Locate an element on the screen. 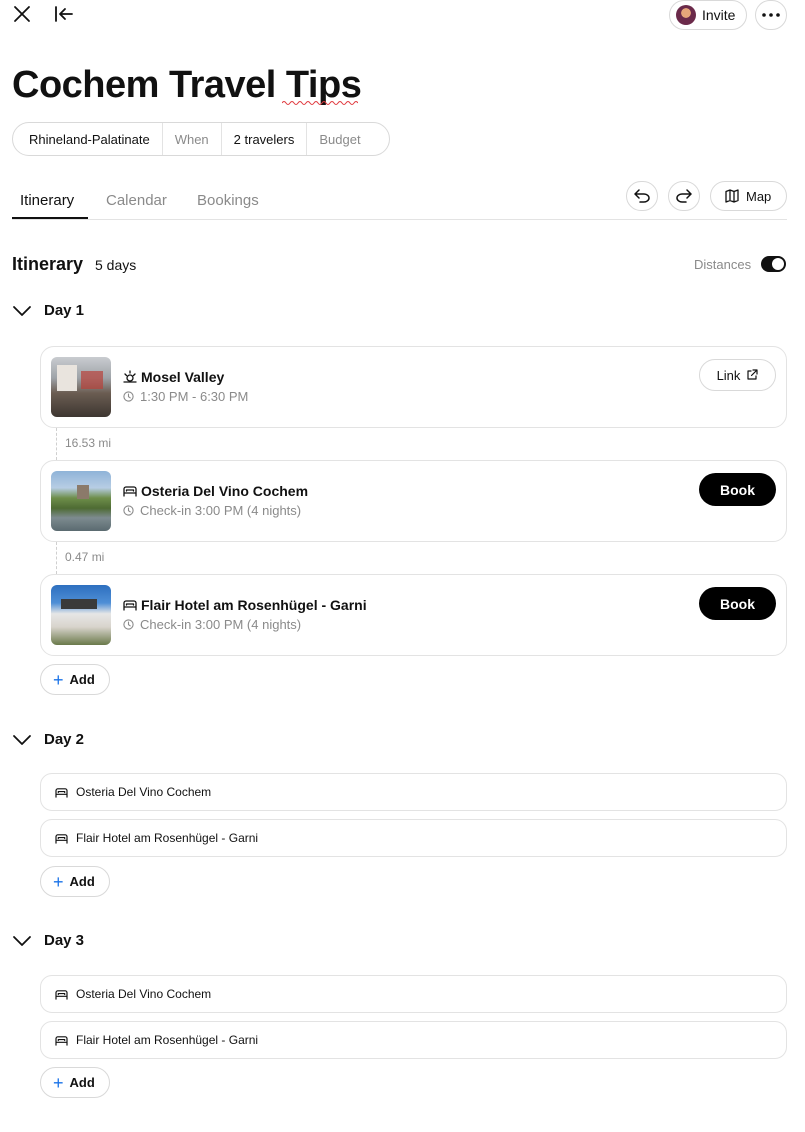  link-button: Link is located at coordinates (737, 375).